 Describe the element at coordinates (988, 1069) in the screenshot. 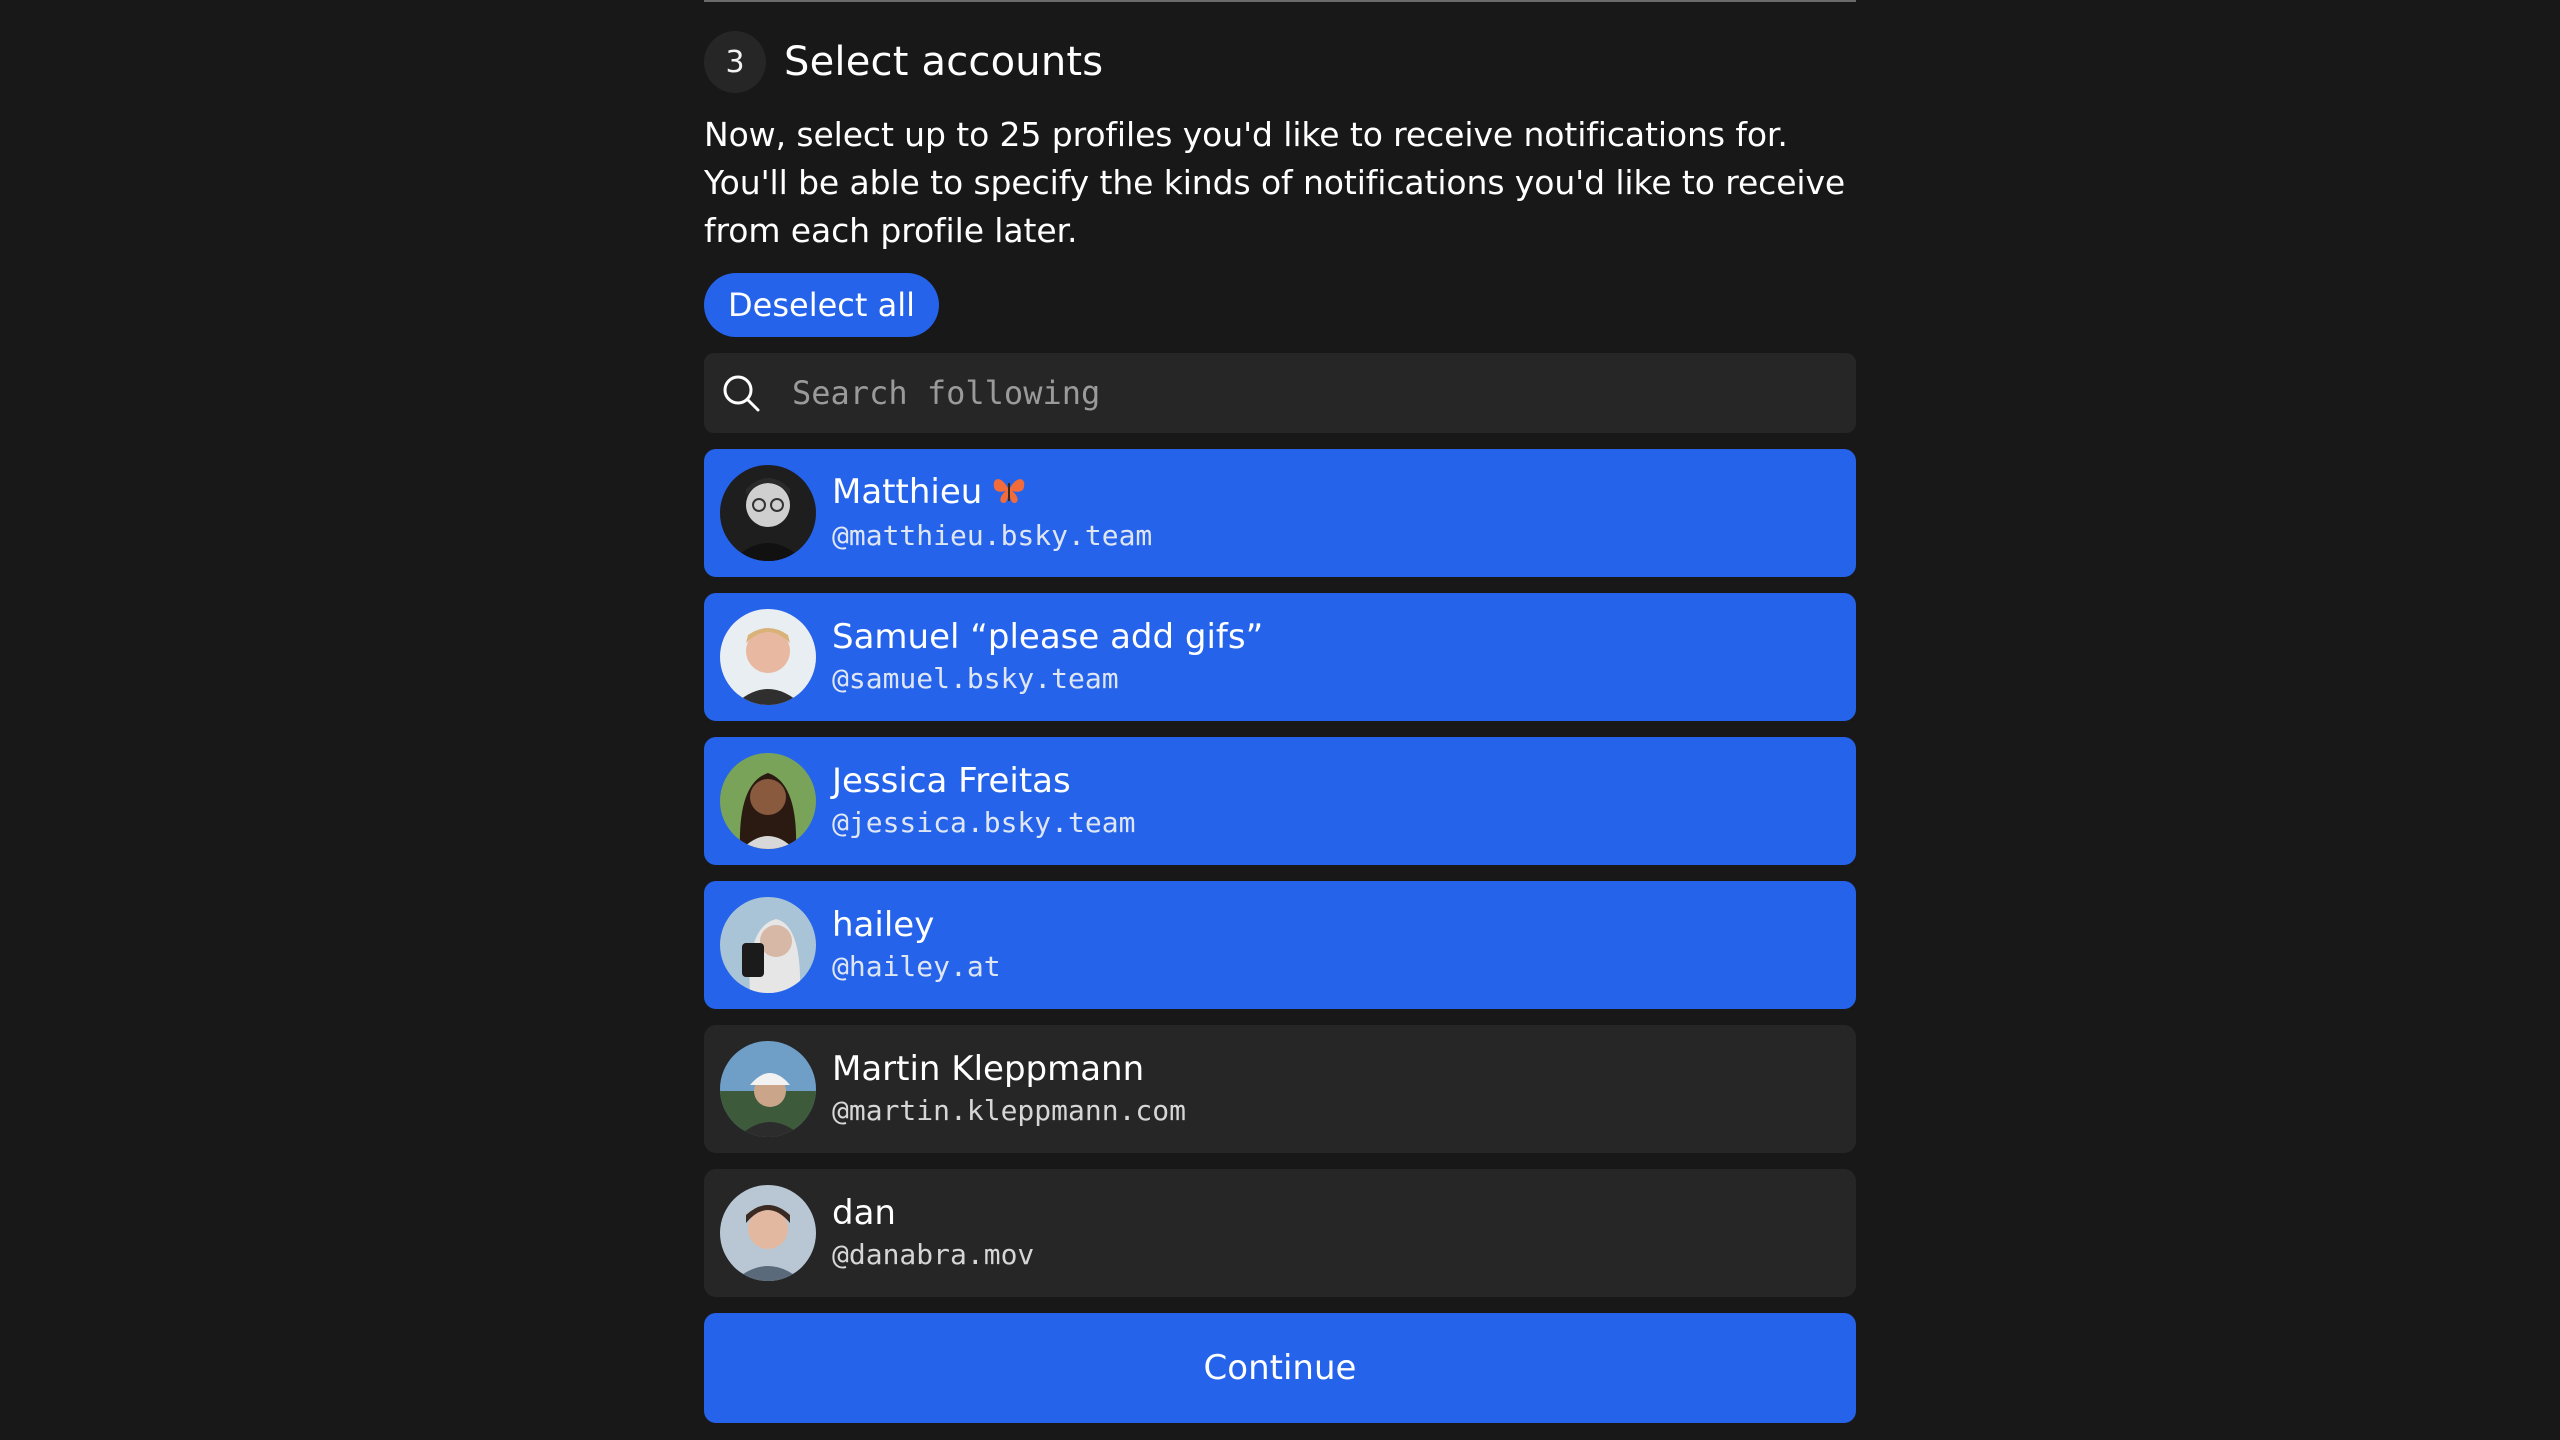

I see `account-name: Martin Kleppmann` at that location.